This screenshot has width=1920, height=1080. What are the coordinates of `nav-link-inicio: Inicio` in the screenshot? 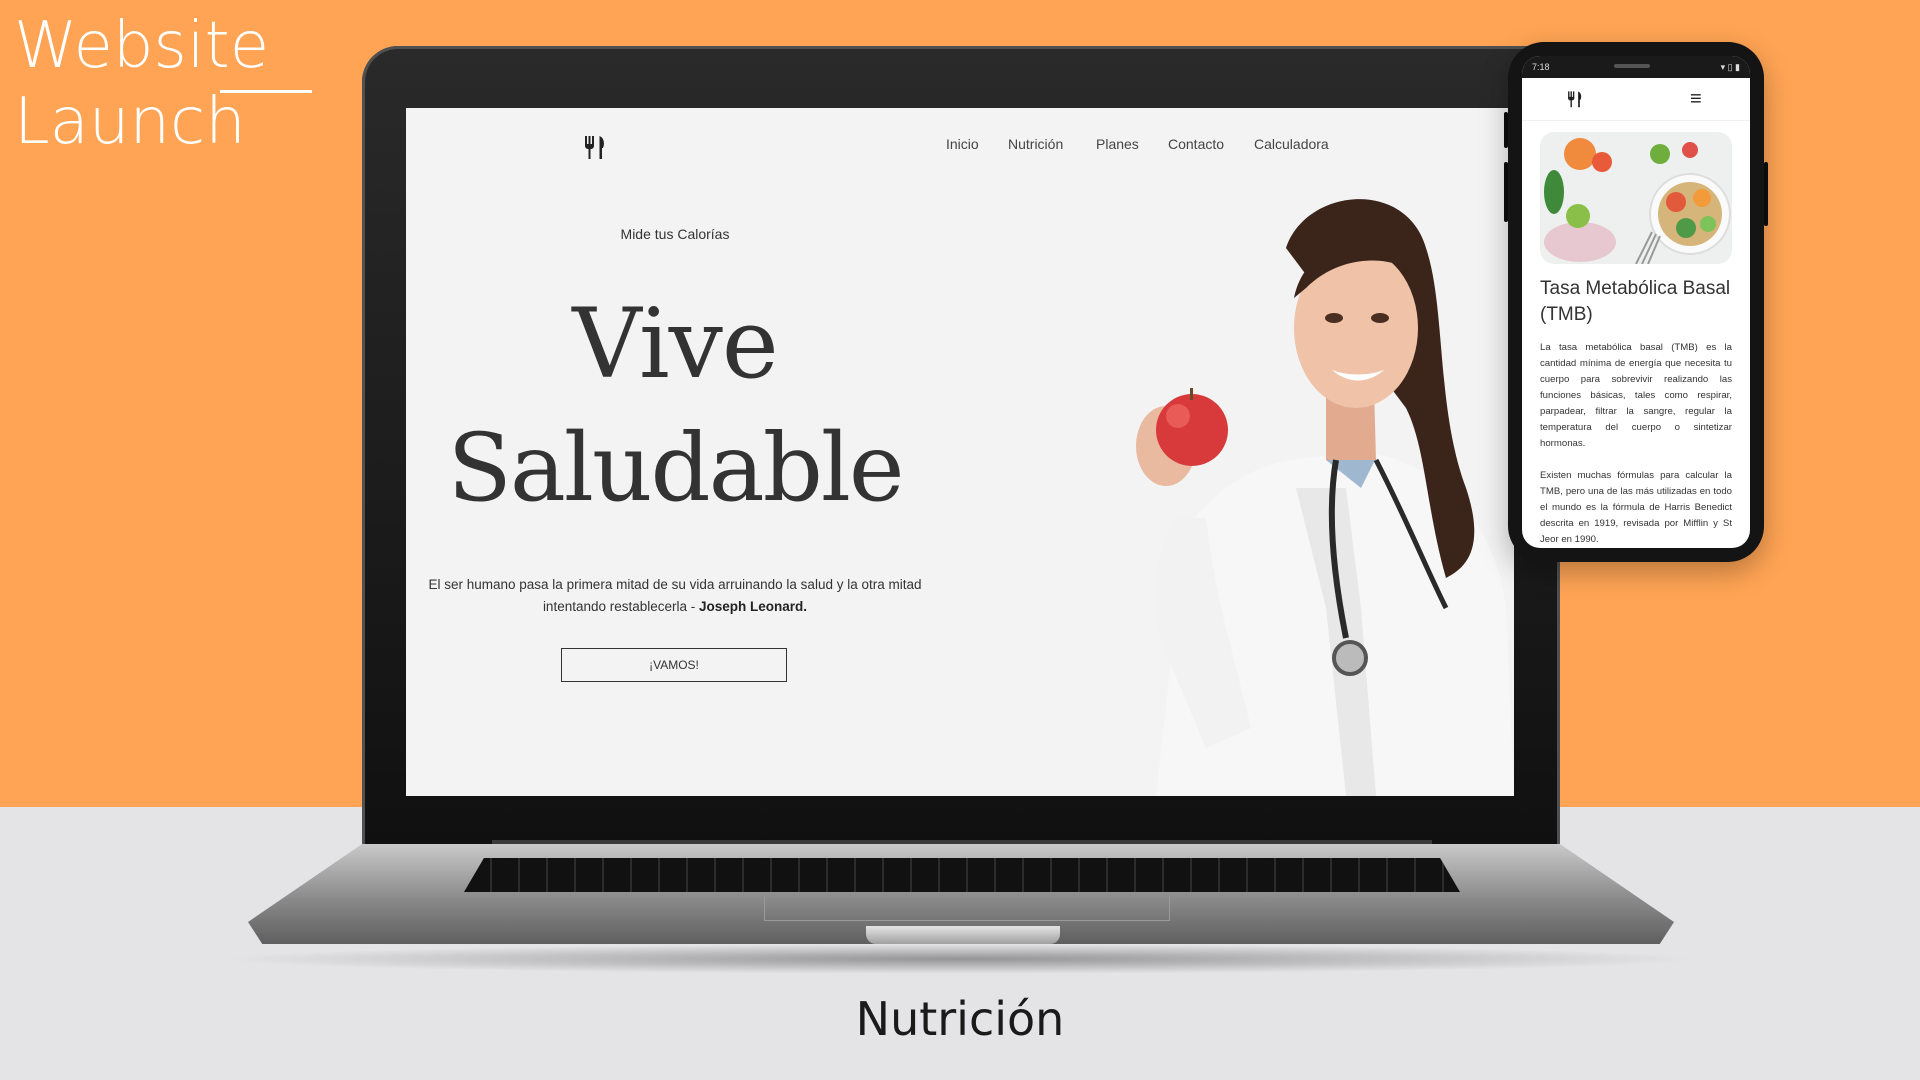 It's located at (962, 144).